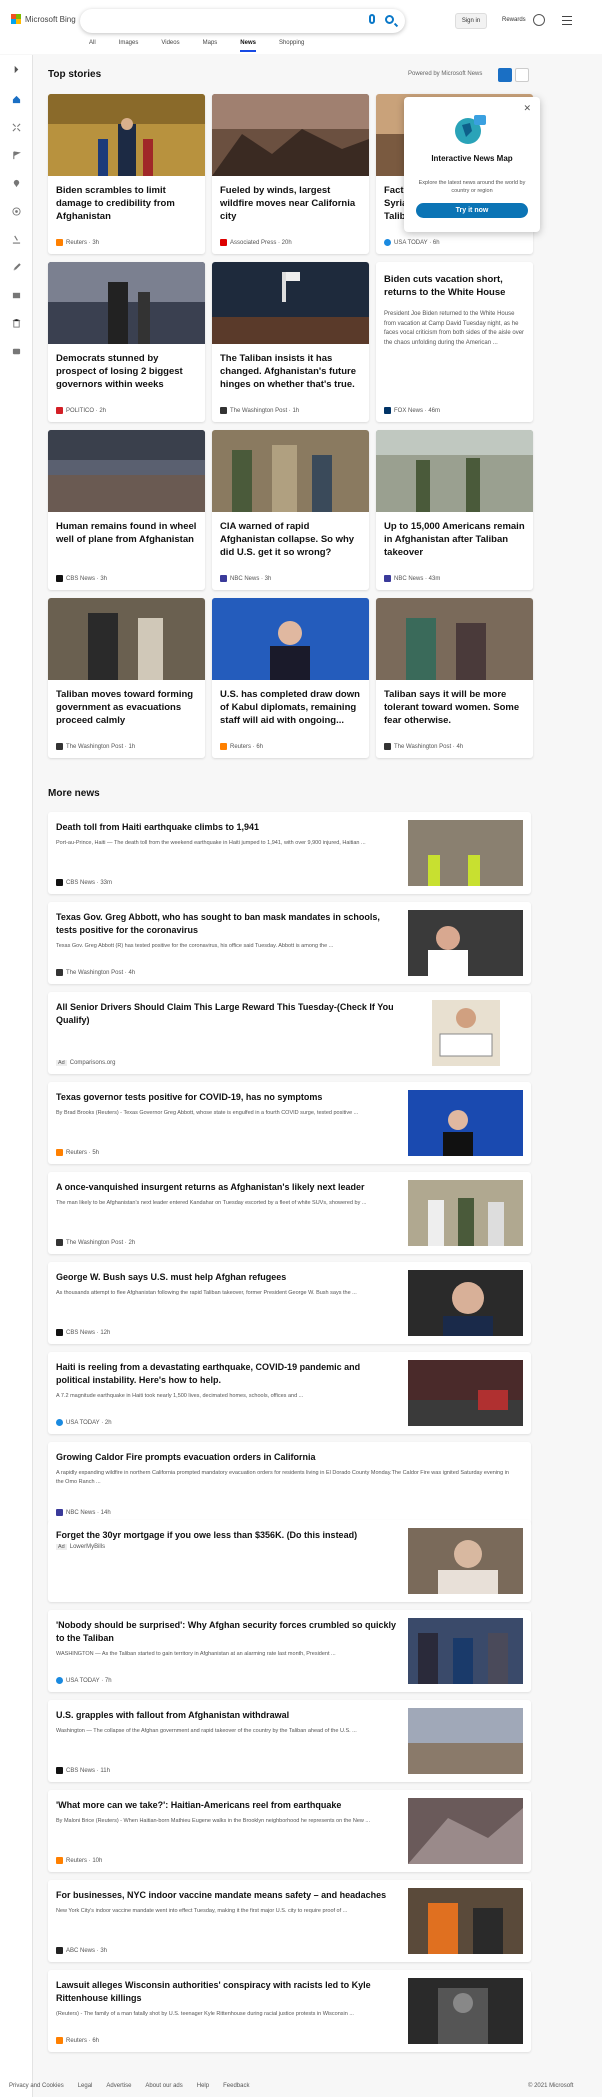 The width and height of the screenshot is (602, 2097). I want to click on hamburger-menu-icon, so click(567, 20).